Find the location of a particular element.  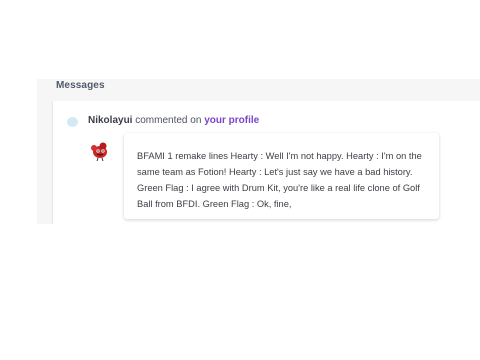

message-header: Nikolayui commented on your profile is located at coordinates (173, 120).